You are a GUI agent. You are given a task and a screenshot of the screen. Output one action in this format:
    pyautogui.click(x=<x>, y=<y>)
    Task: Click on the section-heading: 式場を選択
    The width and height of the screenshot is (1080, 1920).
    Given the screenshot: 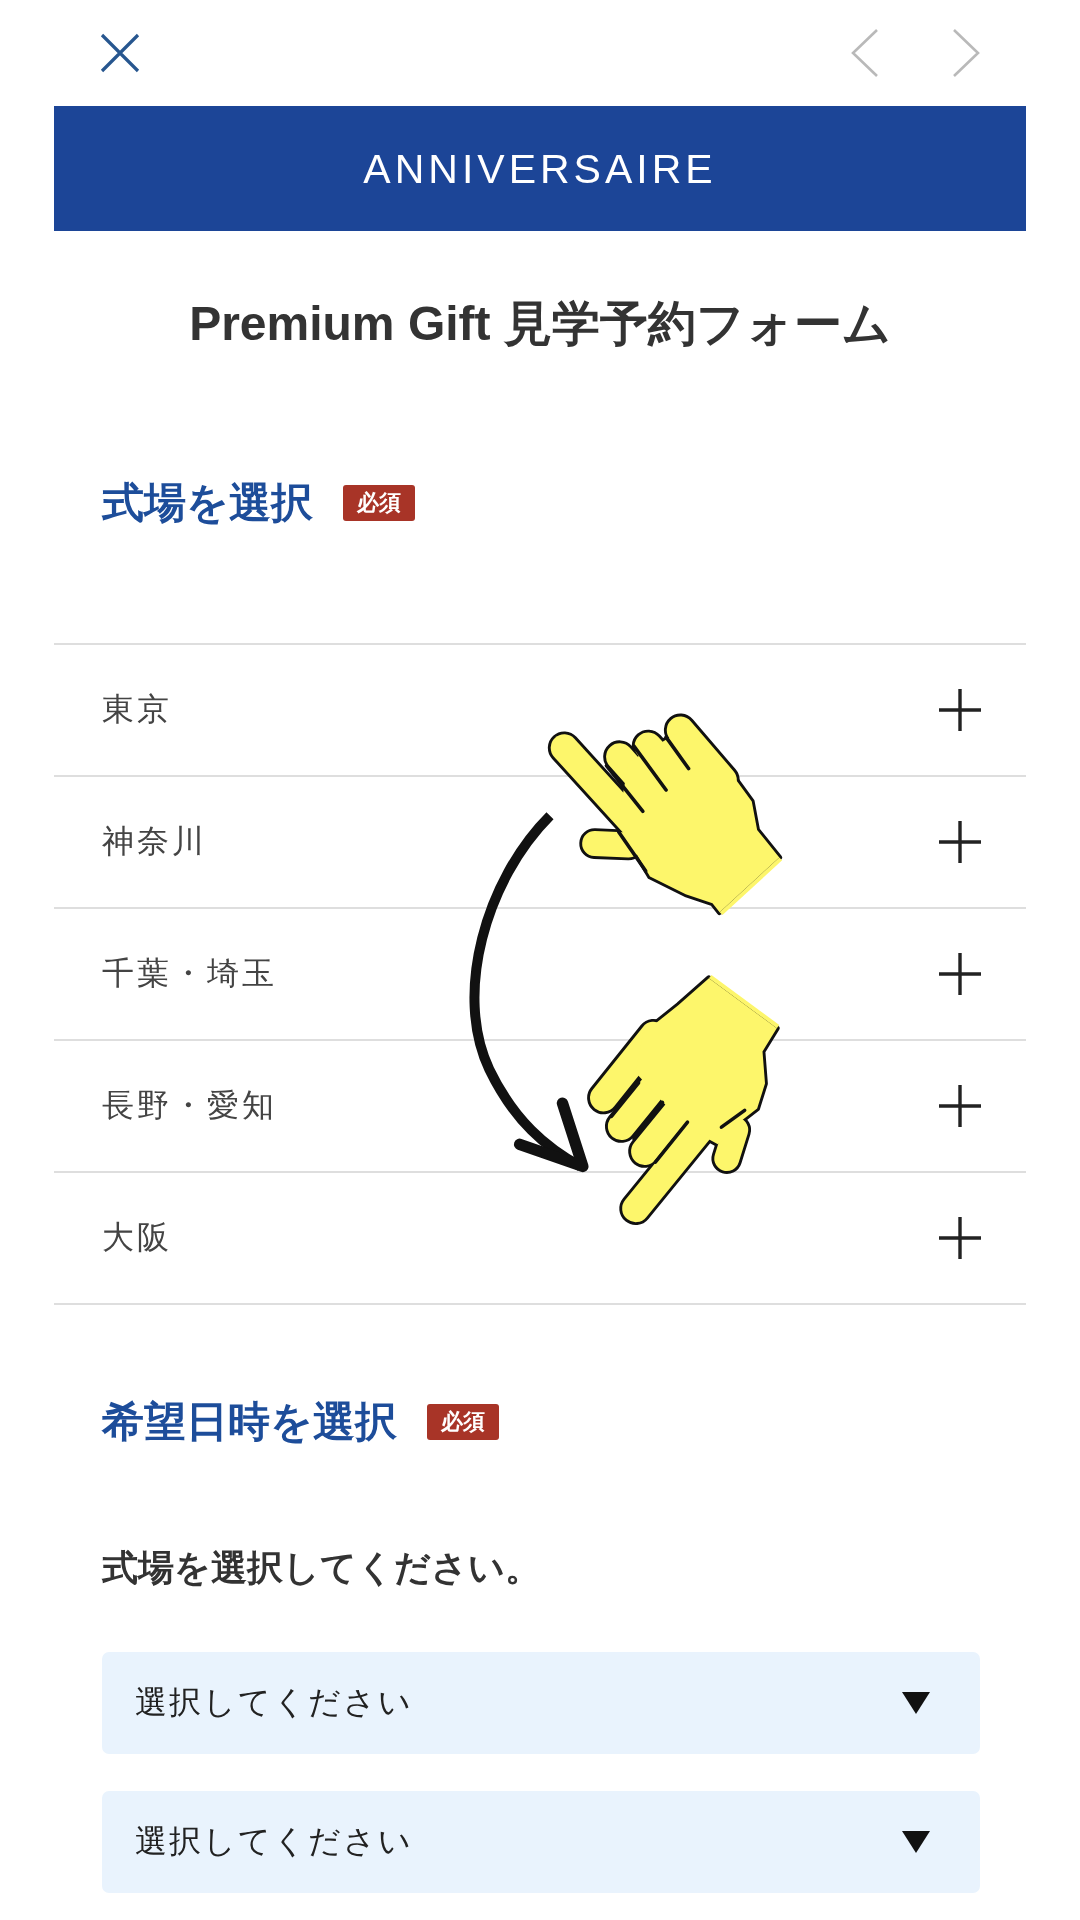 What is the action you would take?
    pyautogui.click(x=207, y=503)
    